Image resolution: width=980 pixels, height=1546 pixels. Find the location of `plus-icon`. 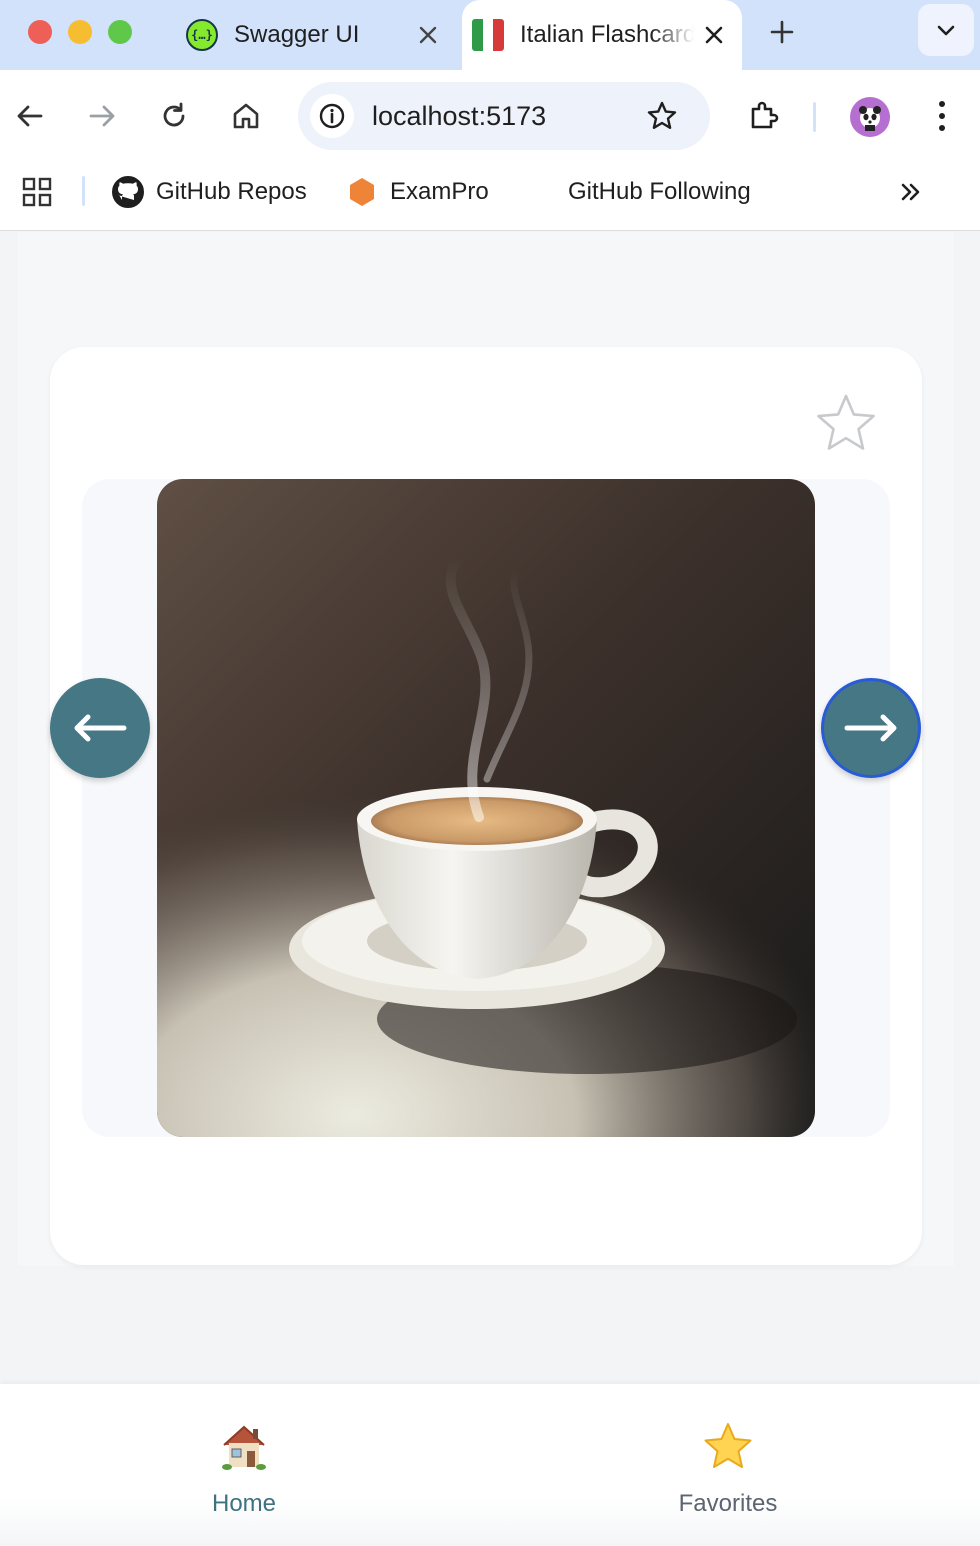

plus-icon is located at coordinates (782, 32).